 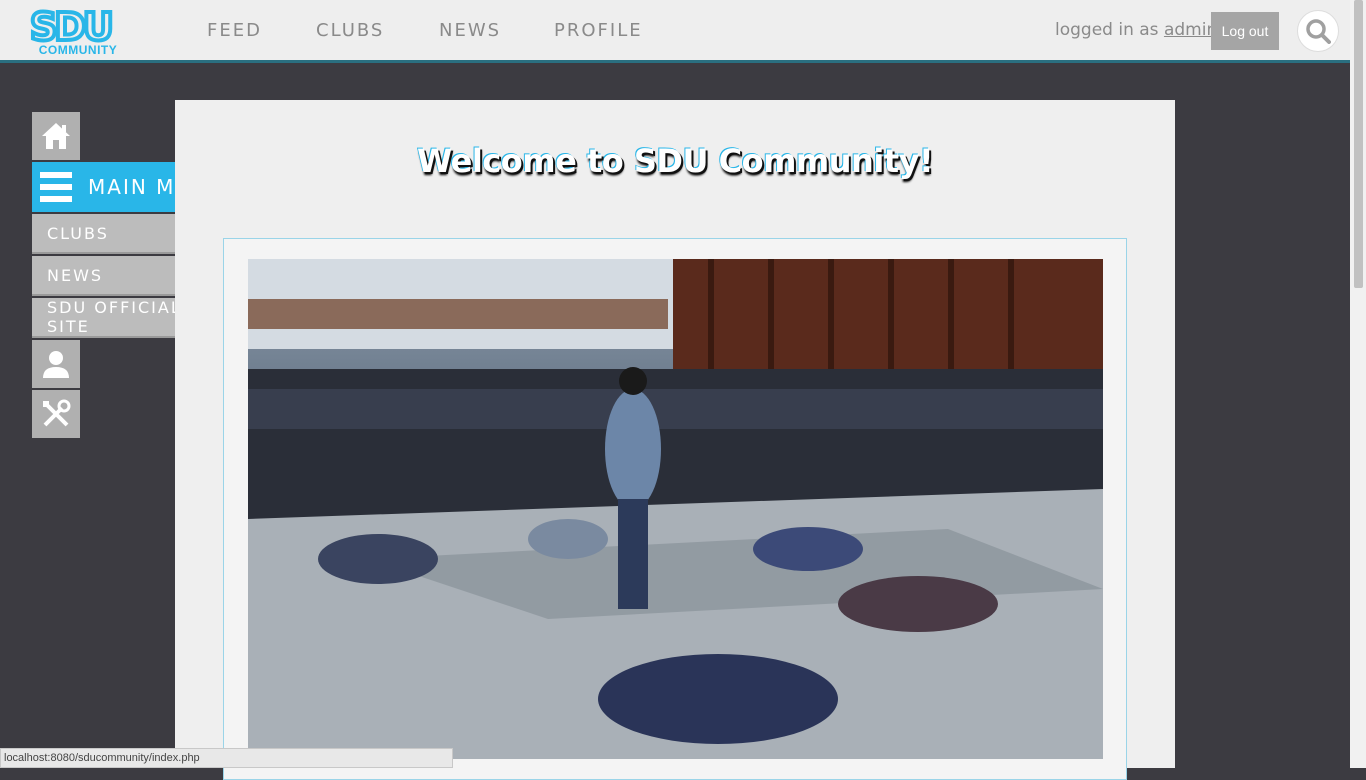 I want to click on nav-feed: FEED, so click(x=234, y=30).